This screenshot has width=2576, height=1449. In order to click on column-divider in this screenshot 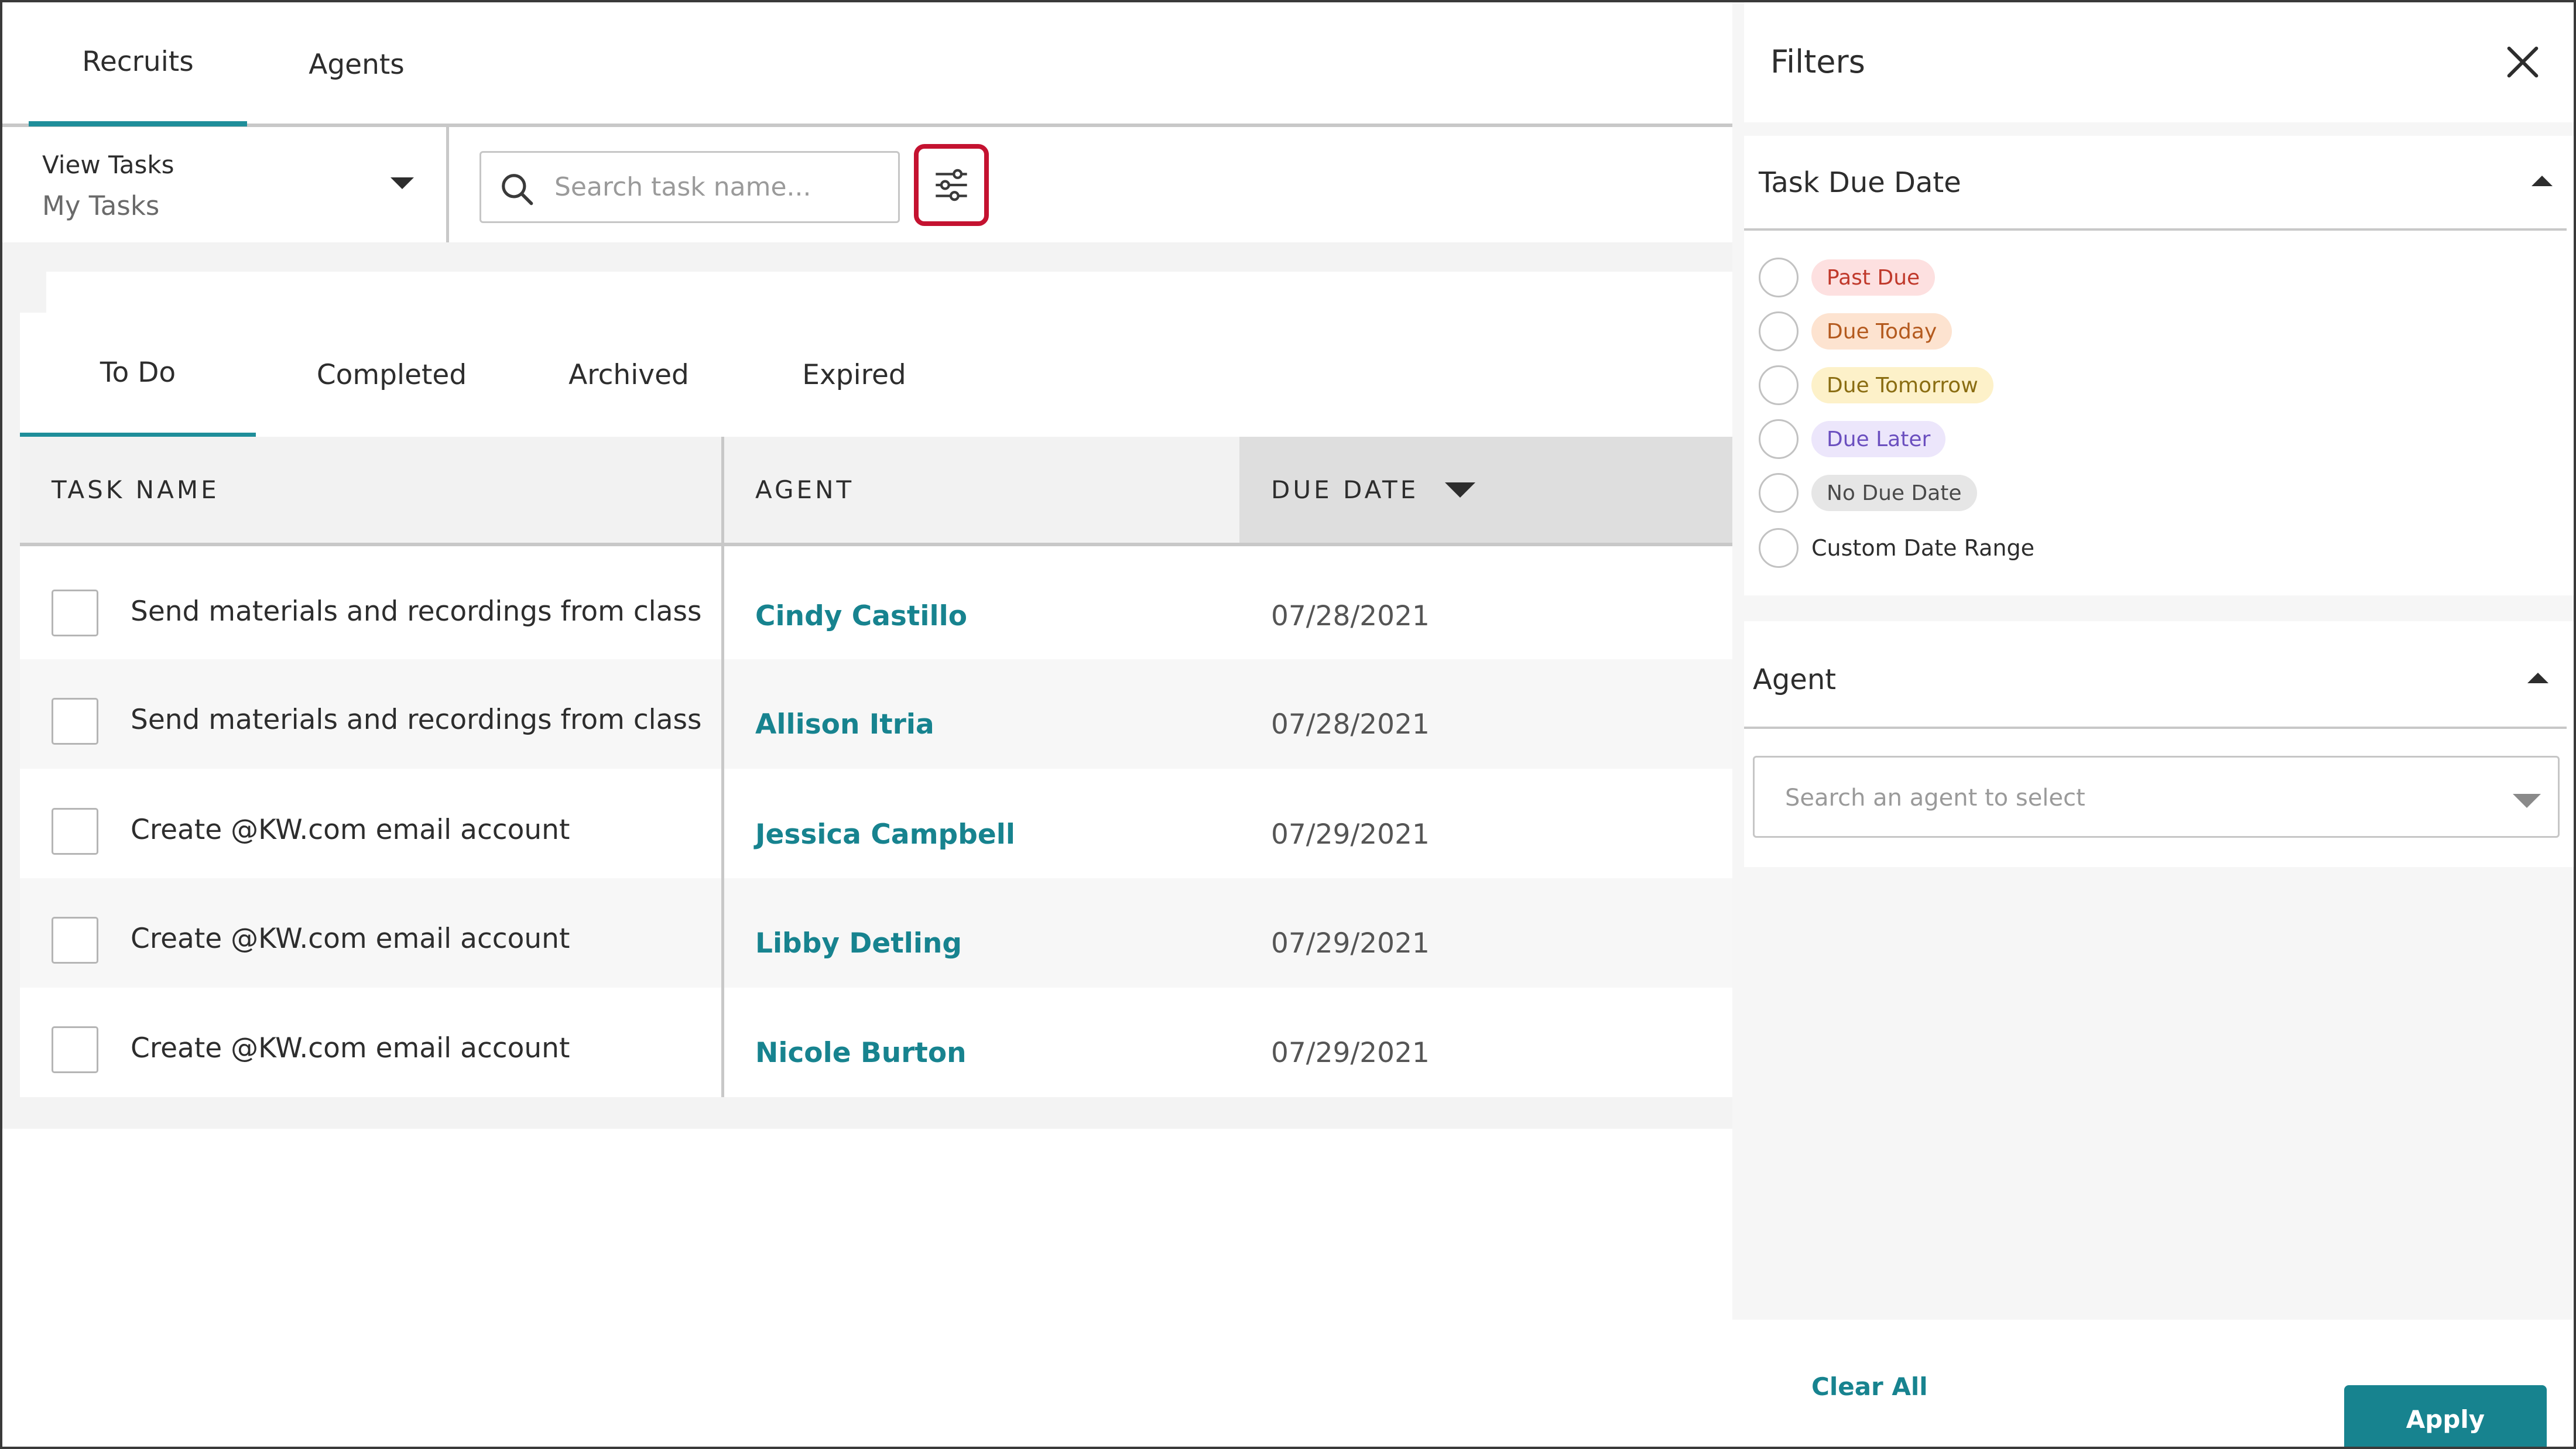, I will do `click(722, 767)`.